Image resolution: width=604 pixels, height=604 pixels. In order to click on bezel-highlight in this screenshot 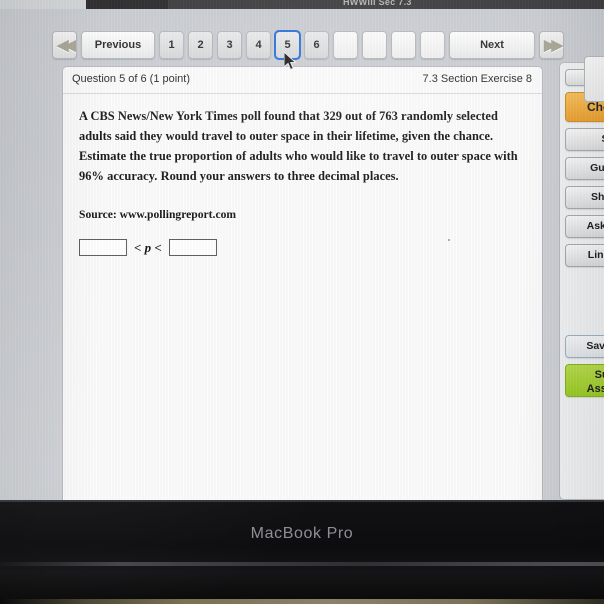, I will do `click(302, 501)`.